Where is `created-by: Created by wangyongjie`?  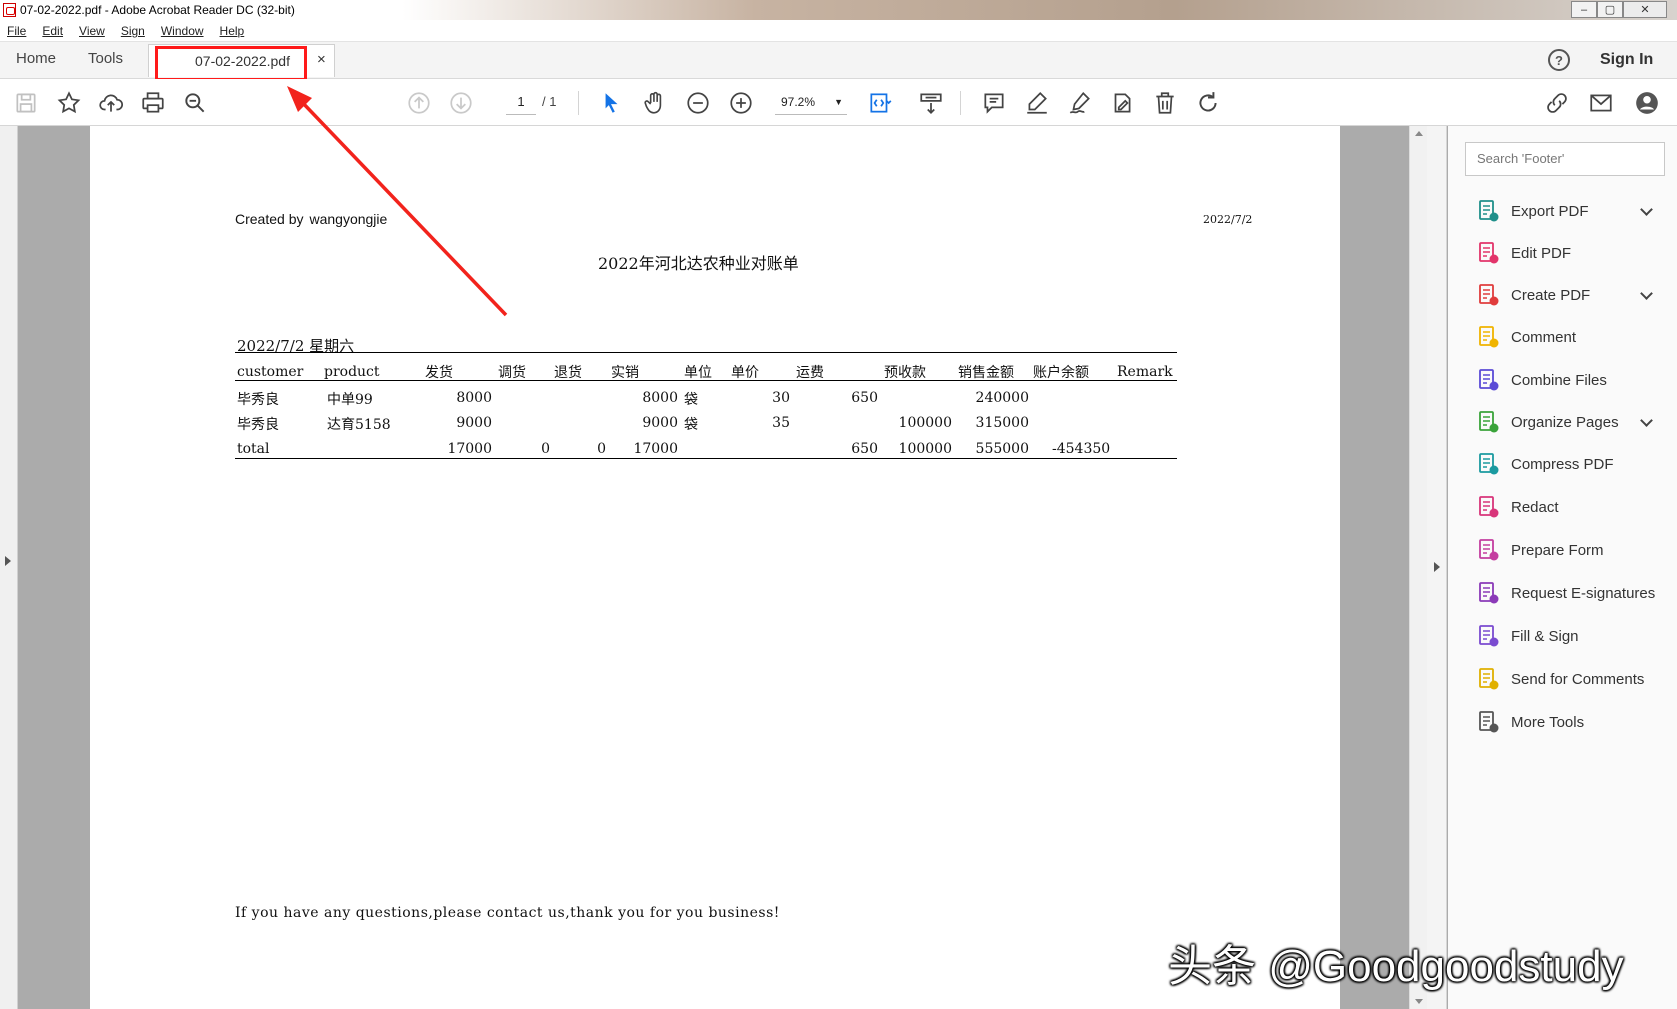
created-by: Created by wangyongjie is located at coordinates (311, 219).